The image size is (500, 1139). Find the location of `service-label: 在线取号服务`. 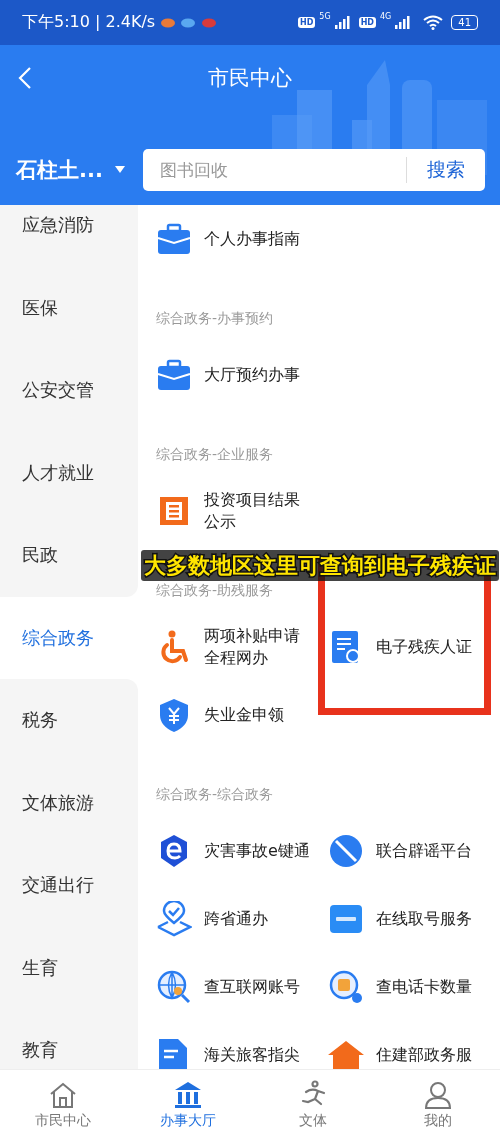

service-label: 在线取号服务 is located at coordinates (424, 918).